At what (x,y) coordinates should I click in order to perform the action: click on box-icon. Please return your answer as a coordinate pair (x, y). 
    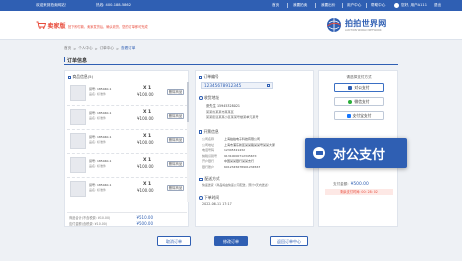
    Looking at the image, I should click on (69, 77).